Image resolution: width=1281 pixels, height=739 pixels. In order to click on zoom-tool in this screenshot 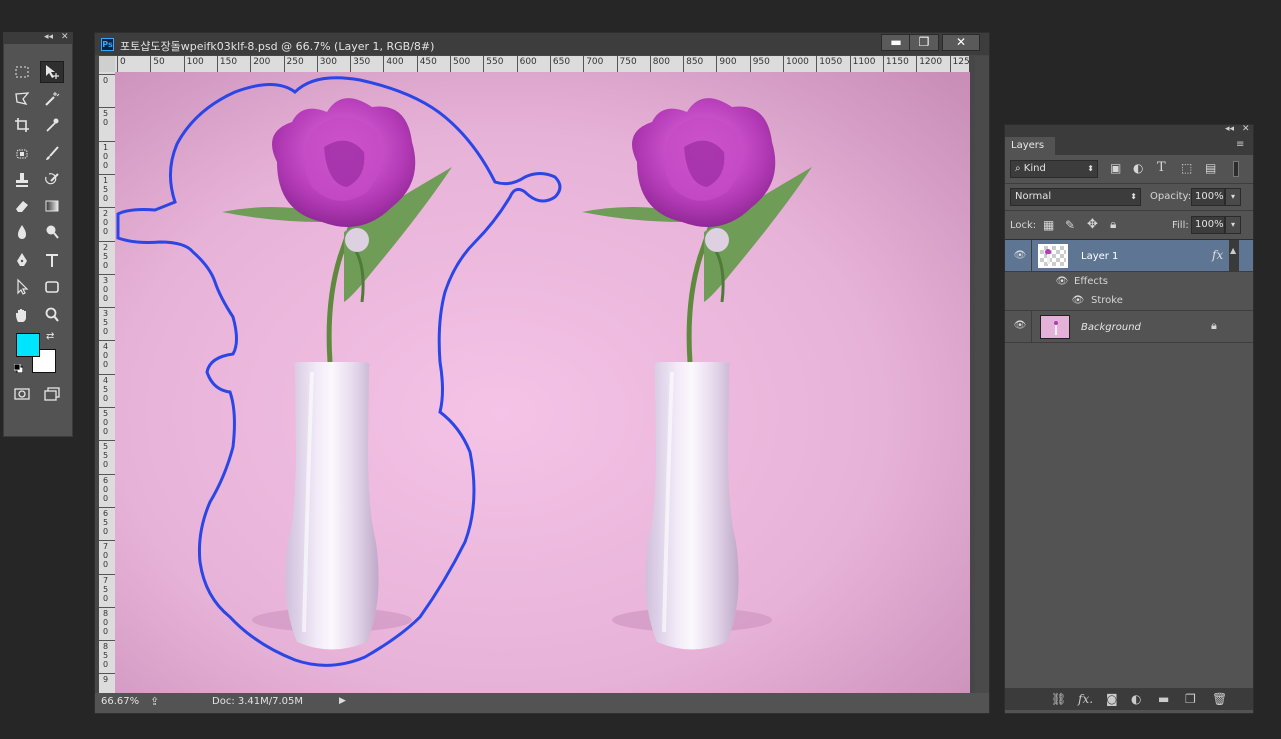, I will do `click(52, 315)`.